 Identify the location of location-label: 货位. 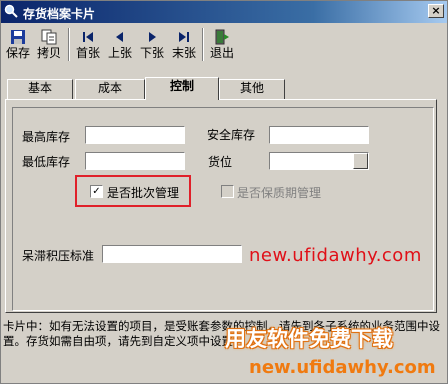
(220, 162).